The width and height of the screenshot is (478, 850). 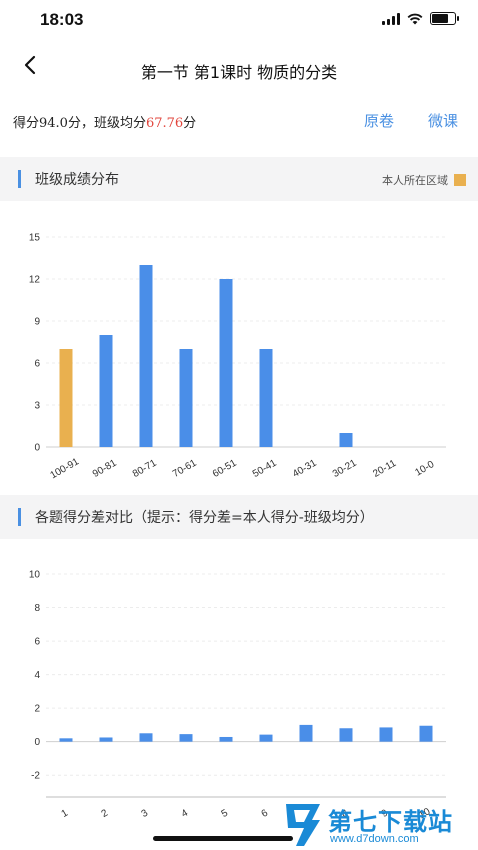 What do you see at coordinates (37, 406) in the screenshot?
I see `y-tick-label: 3` at bounding box center [37, 406].